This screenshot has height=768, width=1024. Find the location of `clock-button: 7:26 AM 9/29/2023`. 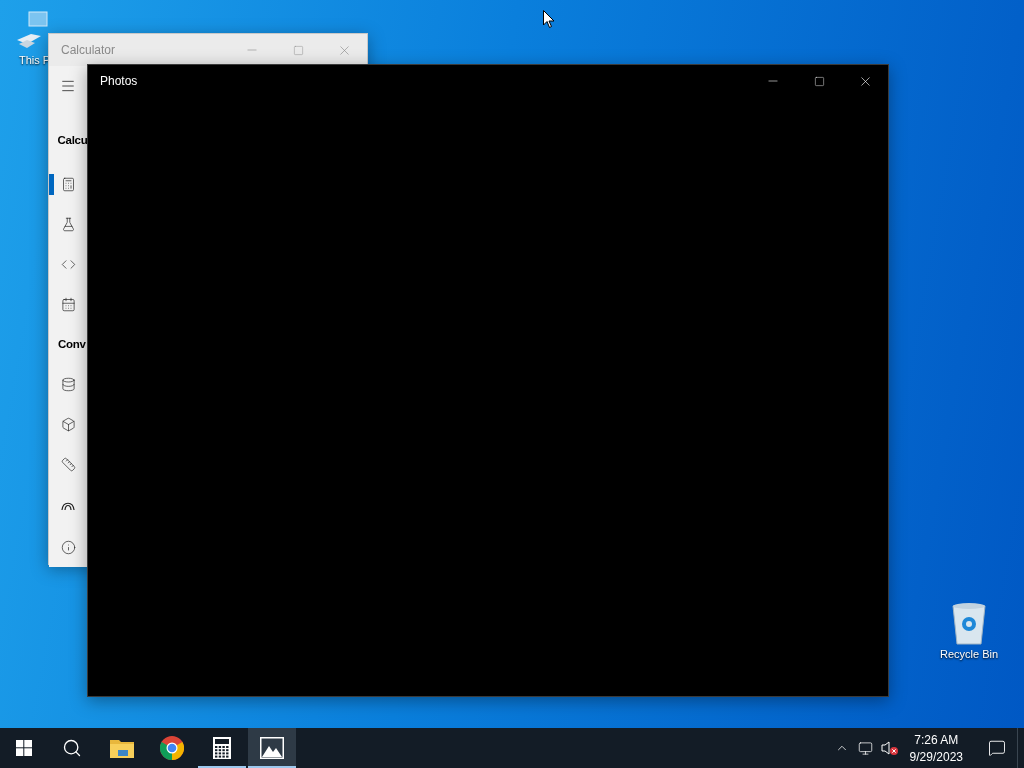

clock-button: 7:26 AM 9/29/2023 is located at coordinates (936, 748).